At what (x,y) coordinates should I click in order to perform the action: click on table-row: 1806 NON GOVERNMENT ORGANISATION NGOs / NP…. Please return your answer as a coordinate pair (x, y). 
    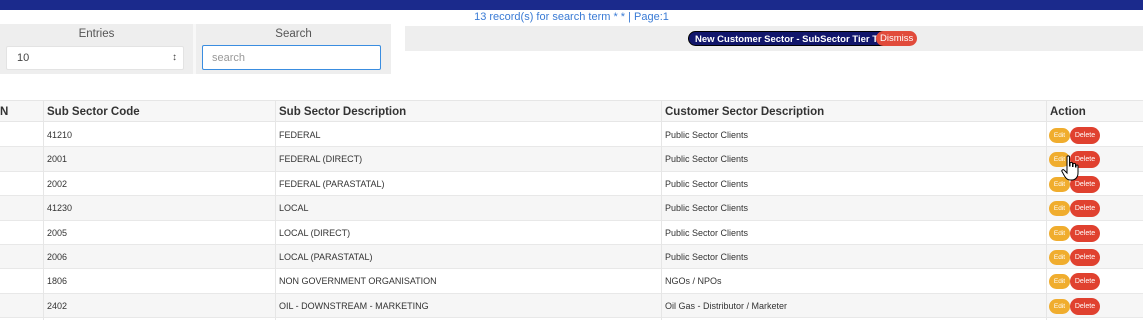
    Looking at the image, I should click on (571, 281).